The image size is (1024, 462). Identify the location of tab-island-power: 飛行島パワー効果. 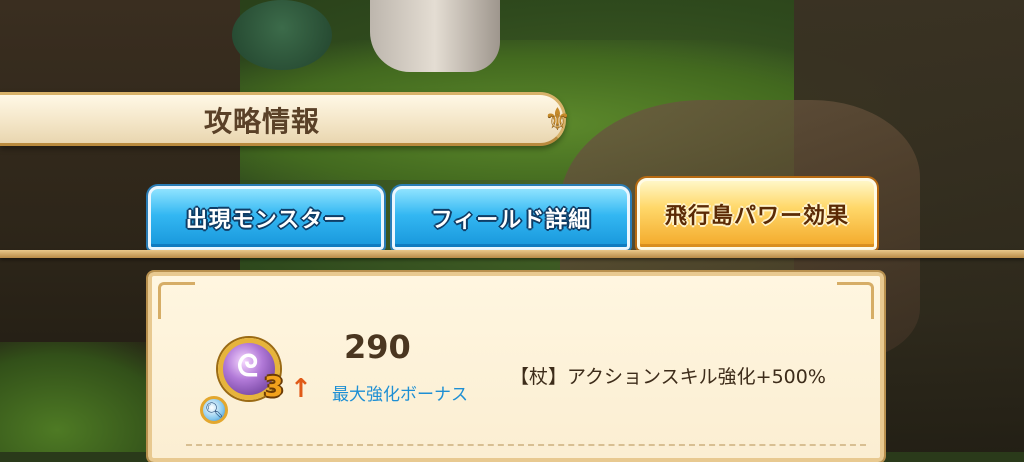
(757, 214).